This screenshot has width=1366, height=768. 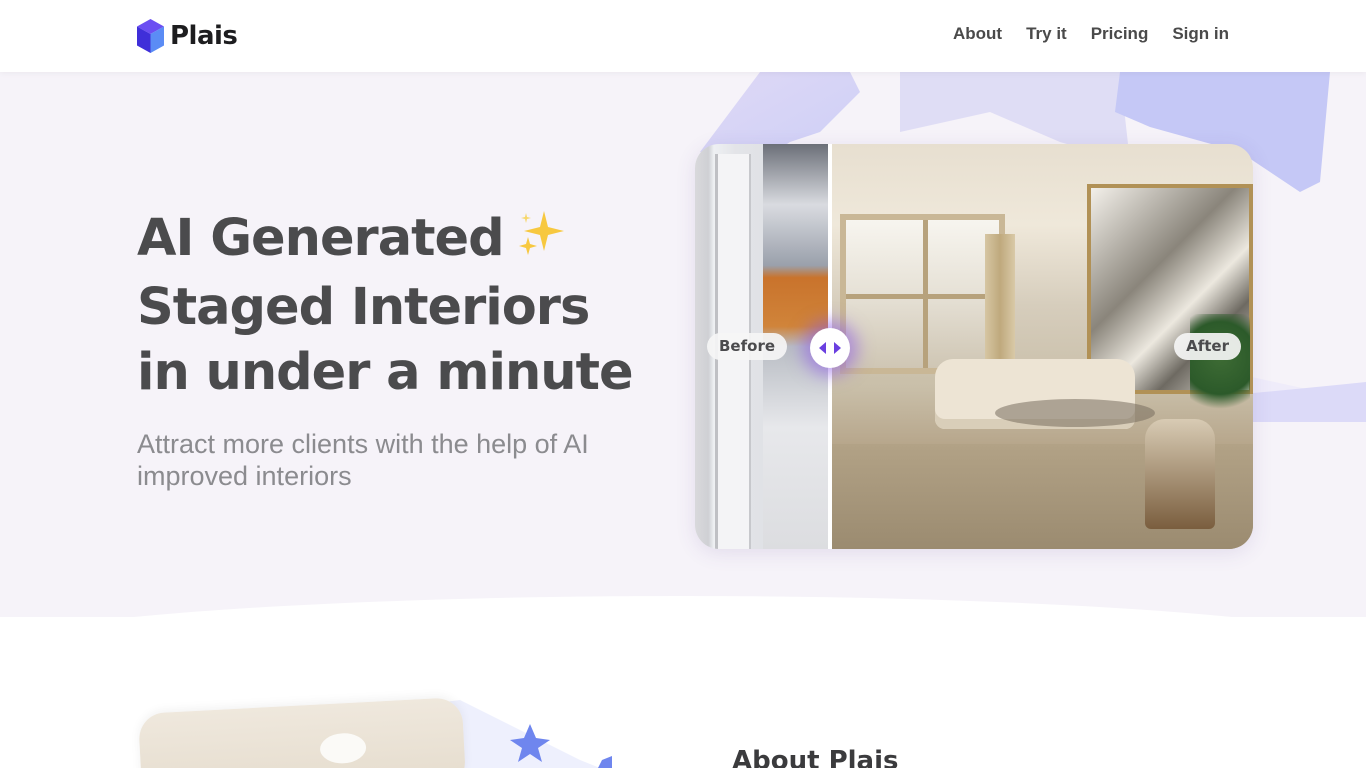 What do you see at coordinates (363, 307) in the screenshot?
I see `headline-line-2: Staged Interiors` at bounding box center [363, 307].